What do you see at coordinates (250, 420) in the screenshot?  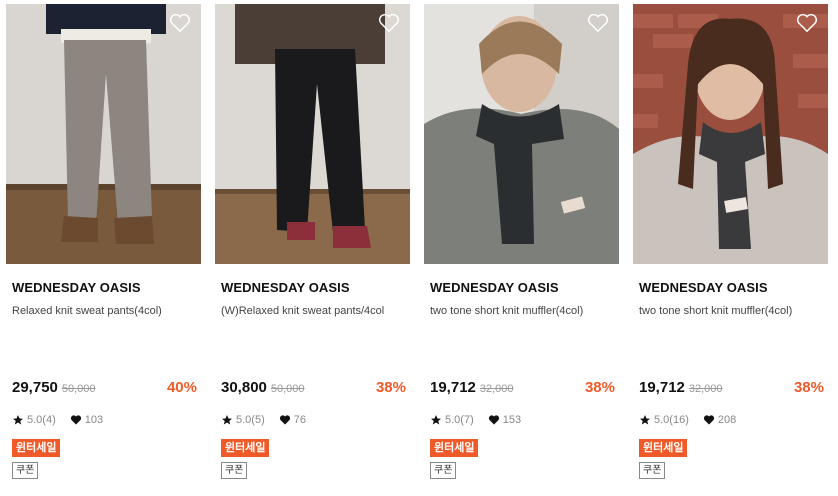 I see `rating: 5.0(5)` at bounding box center [250, 420].